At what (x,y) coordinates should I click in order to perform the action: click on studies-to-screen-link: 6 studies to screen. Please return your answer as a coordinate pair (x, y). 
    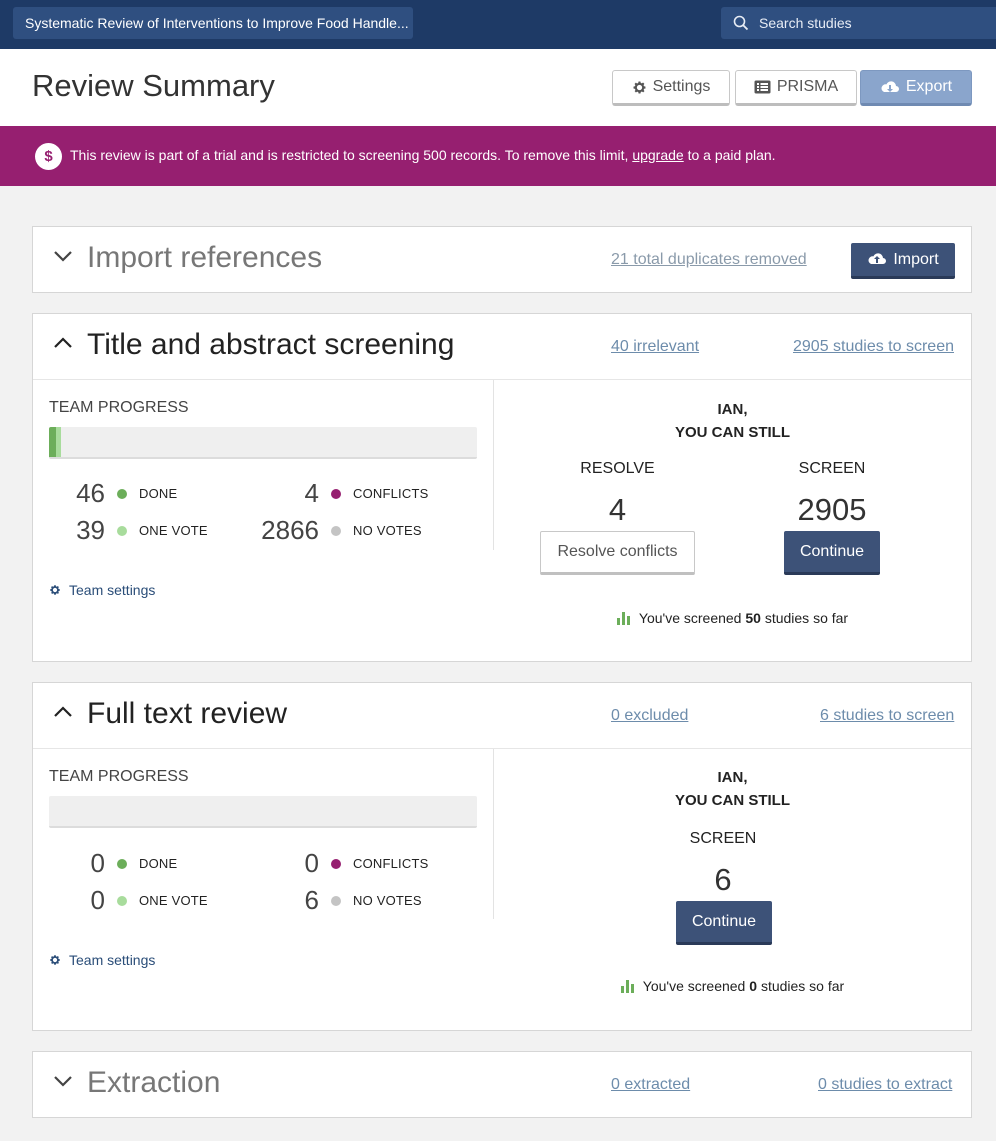
    Looking at the image, I should click on (887, 716).